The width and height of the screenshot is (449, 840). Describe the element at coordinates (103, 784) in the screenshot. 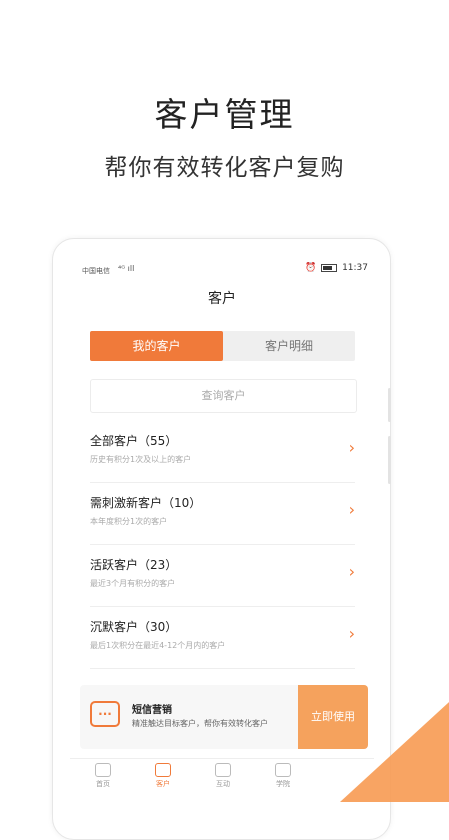

I see `tabbar-label: 首页` at that location.